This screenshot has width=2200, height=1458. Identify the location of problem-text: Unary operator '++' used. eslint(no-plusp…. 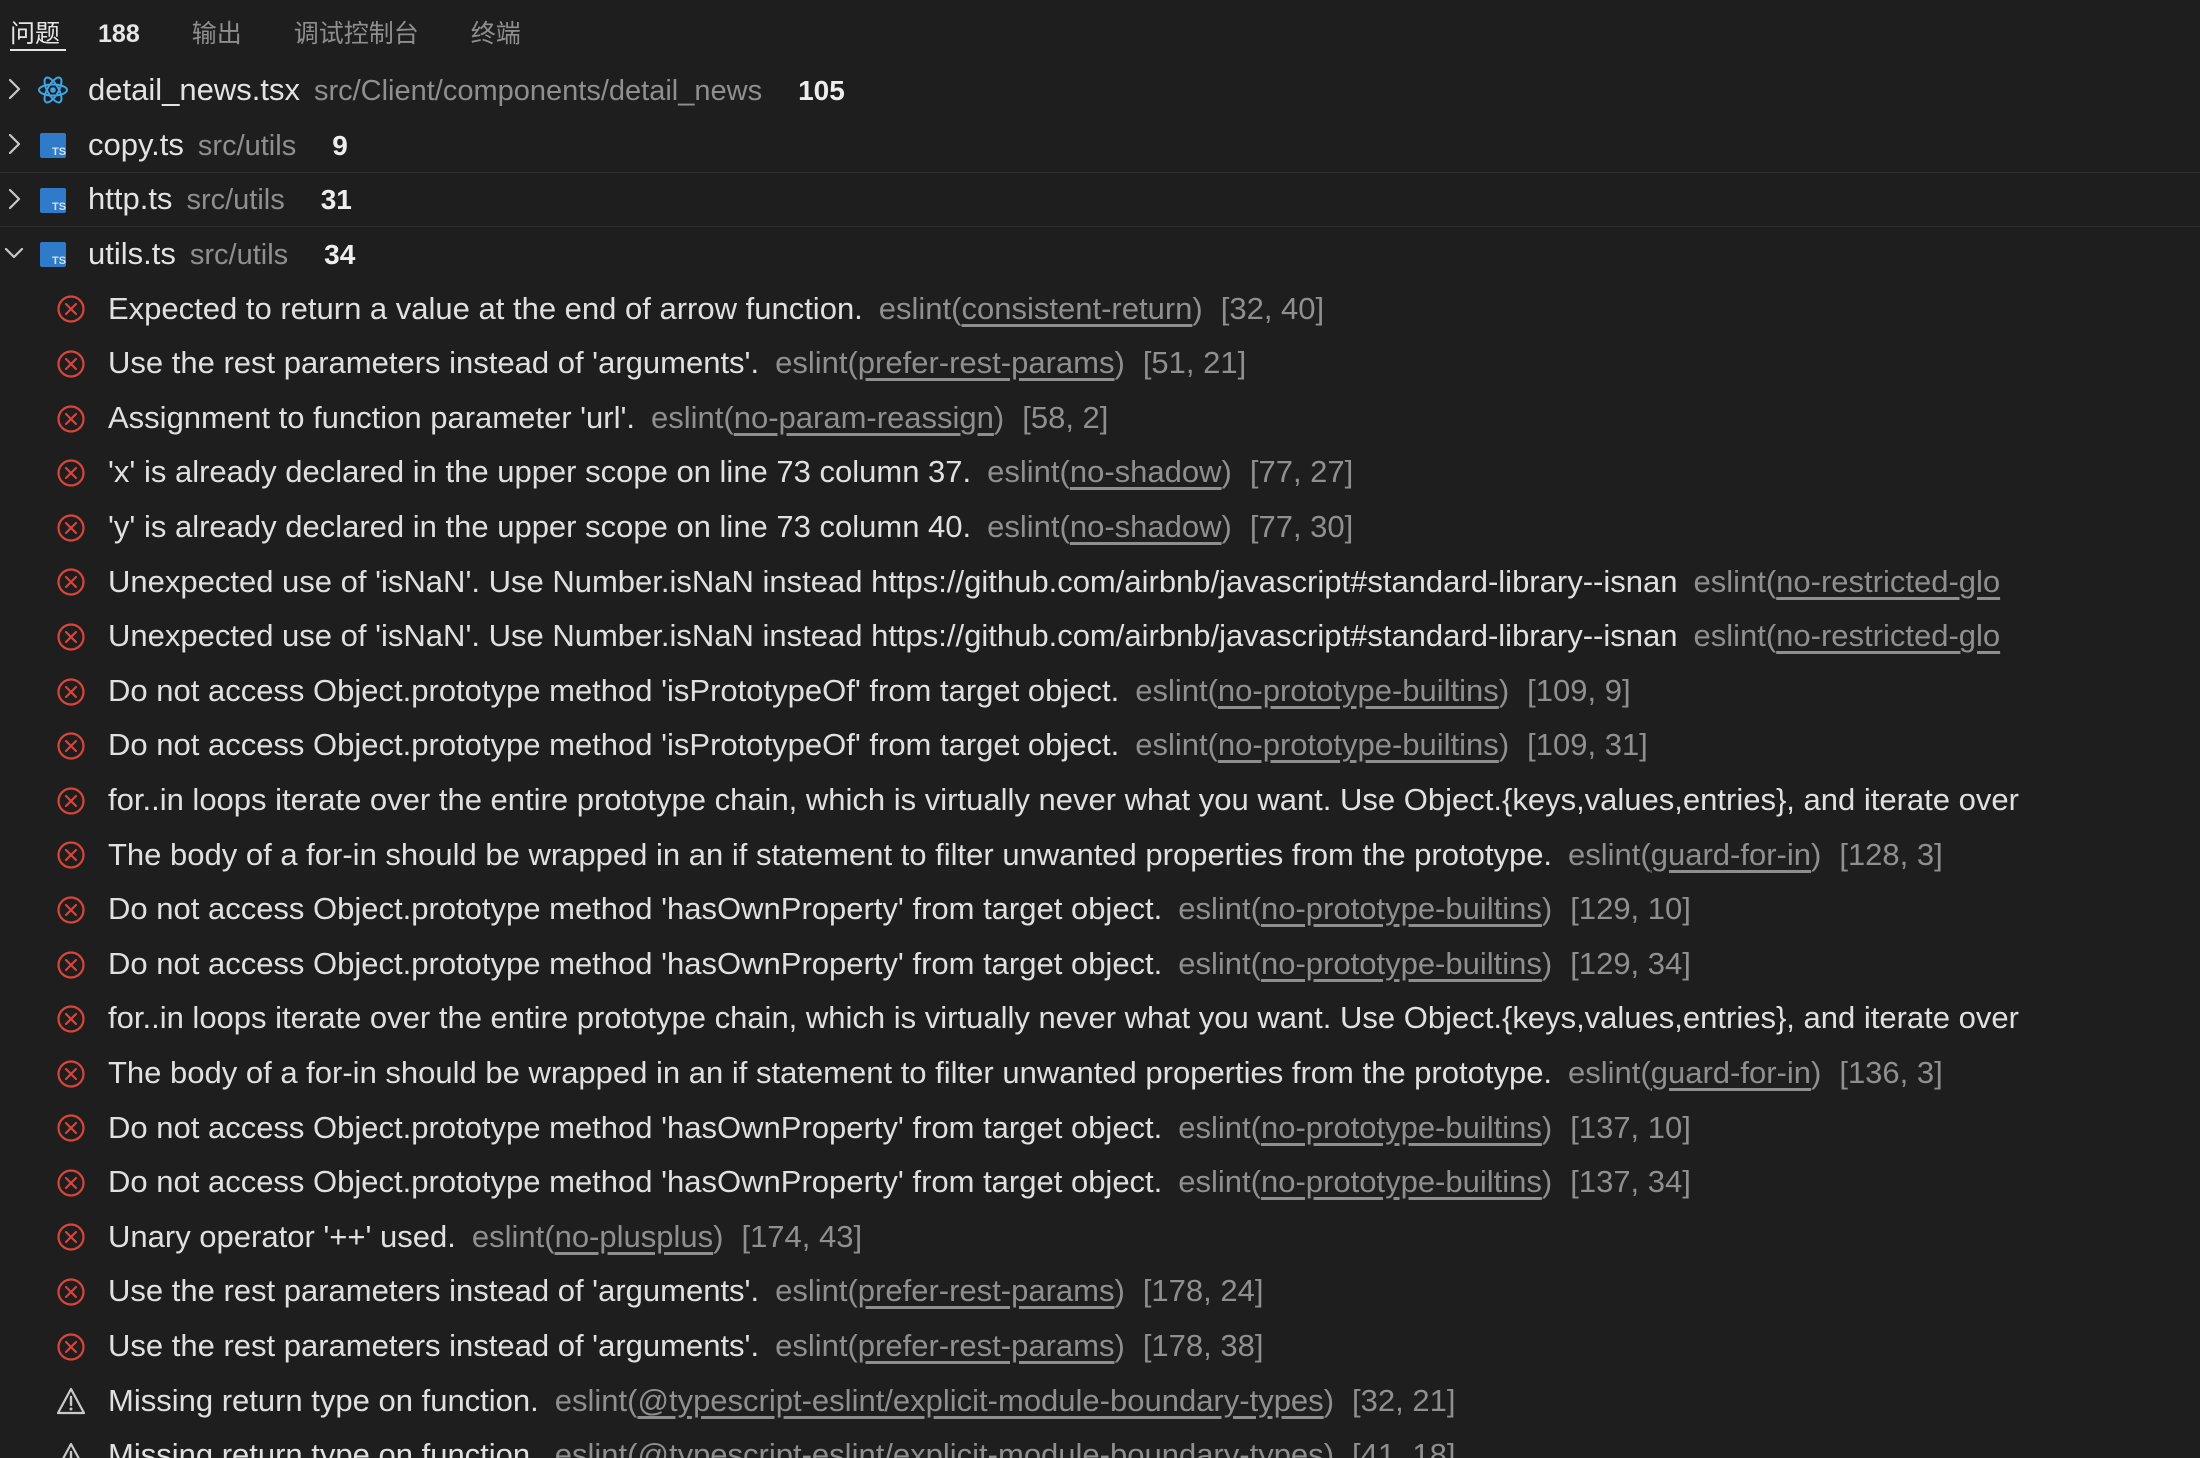
(485, 1237).